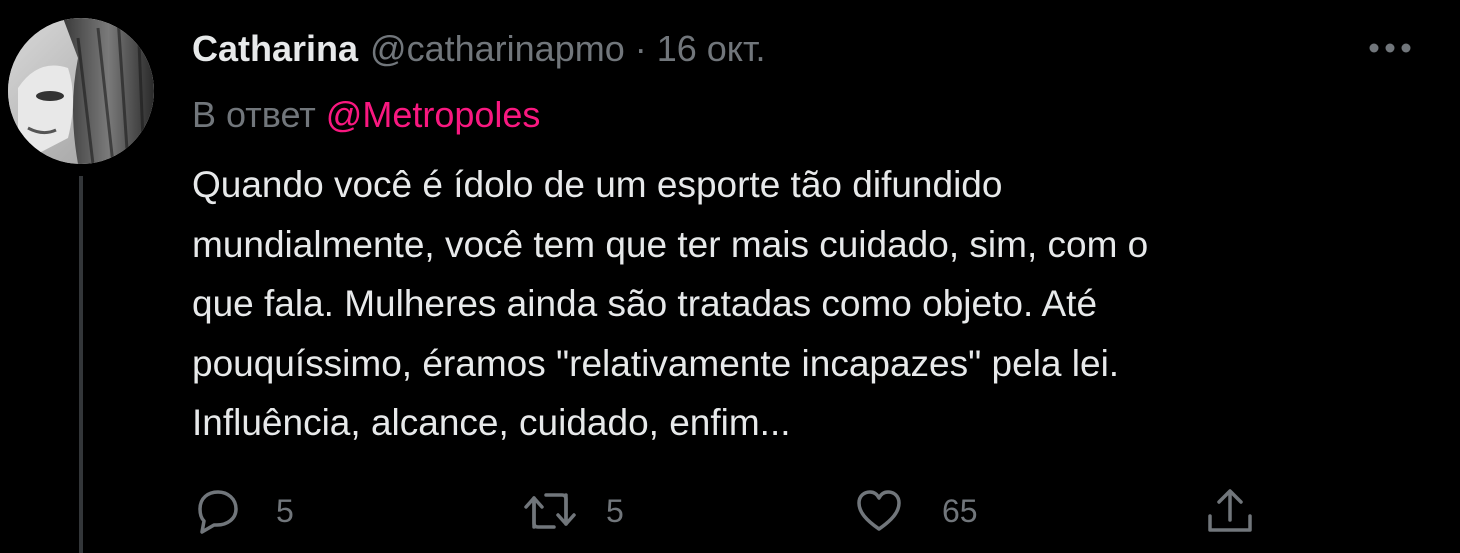 This screenshot has height=553, width=1460. I want to click on avatar-image, so click(81, 91).